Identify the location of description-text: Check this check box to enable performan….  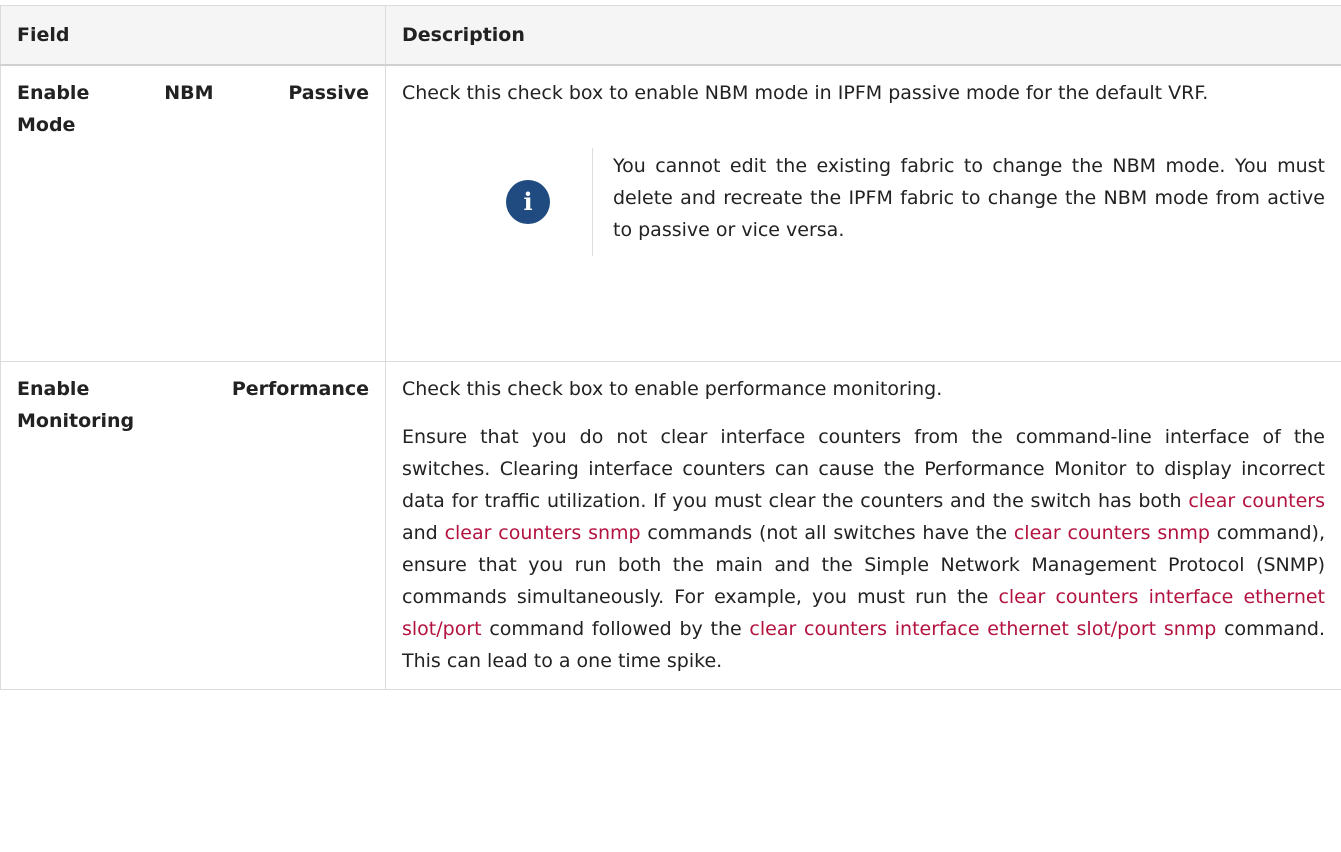
(672, 389).